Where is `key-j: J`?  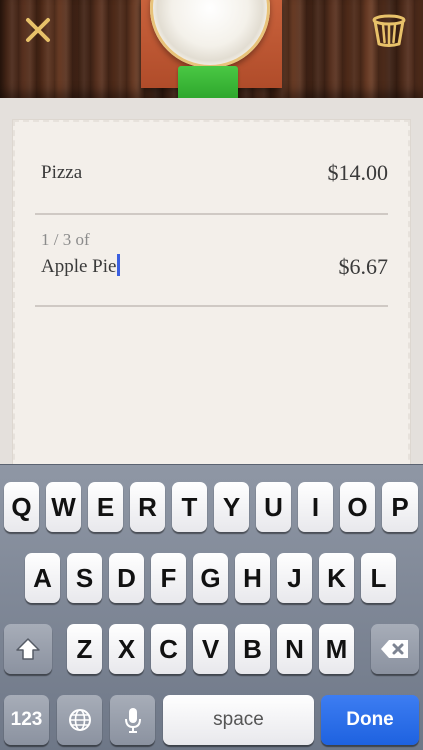 key-j: J is located at coordinates (294, 578).